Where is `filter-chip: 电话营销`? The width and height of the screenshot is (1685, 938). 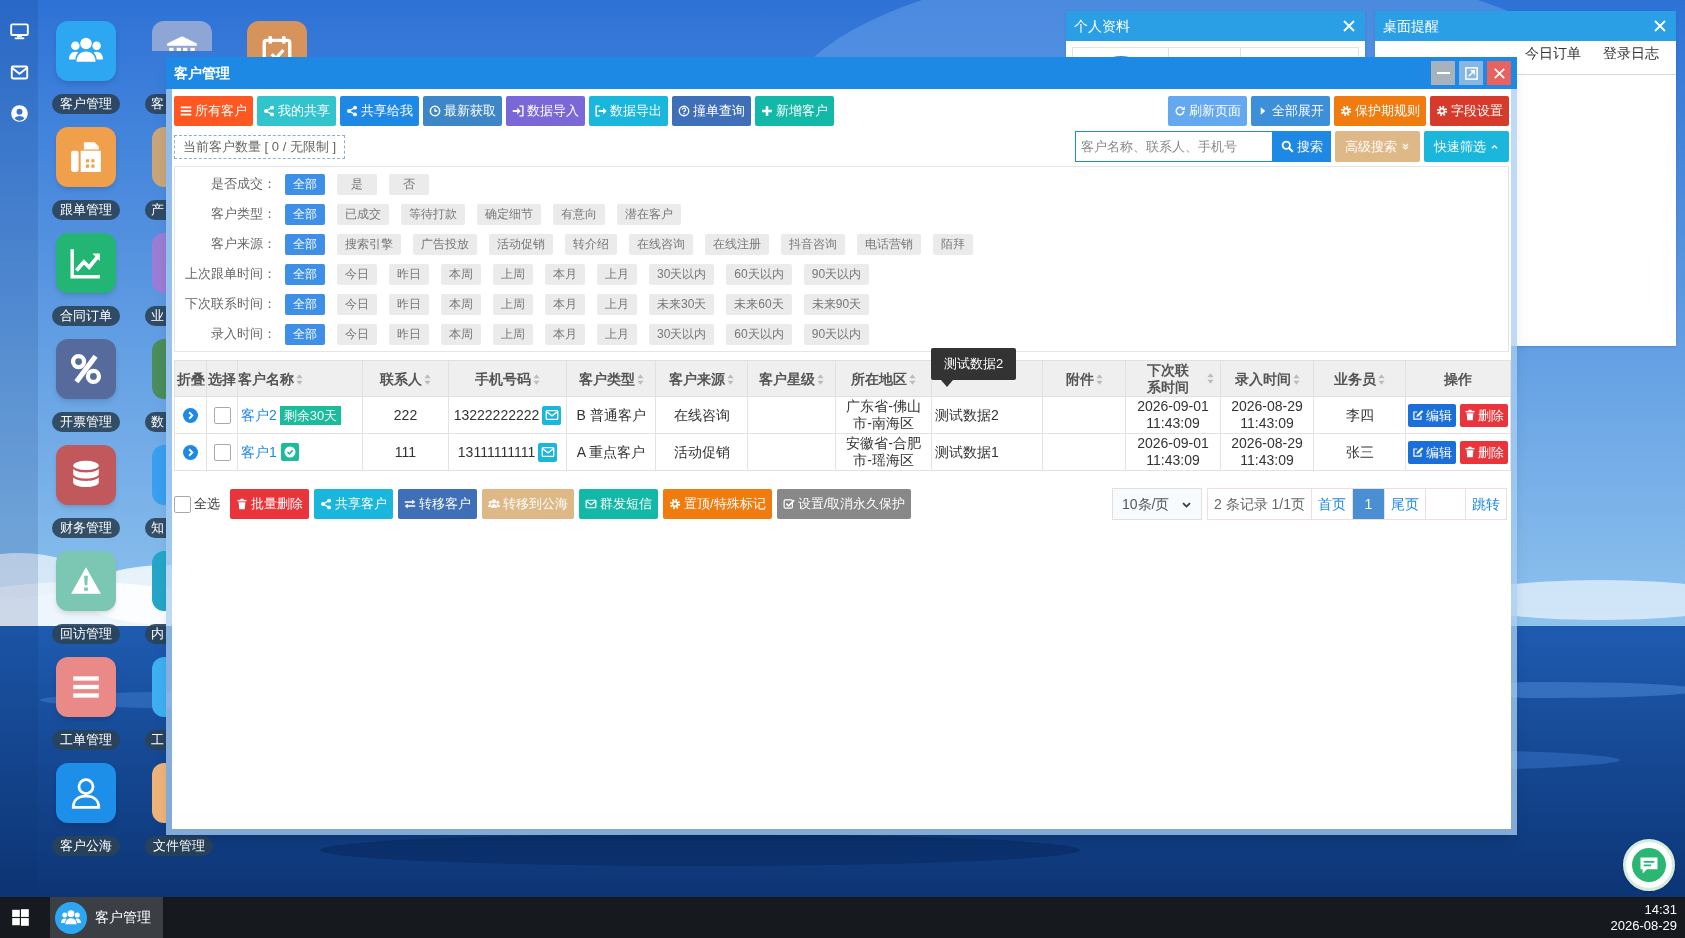
filter-chip: 电话营销 is located at coordinates (889, 244).